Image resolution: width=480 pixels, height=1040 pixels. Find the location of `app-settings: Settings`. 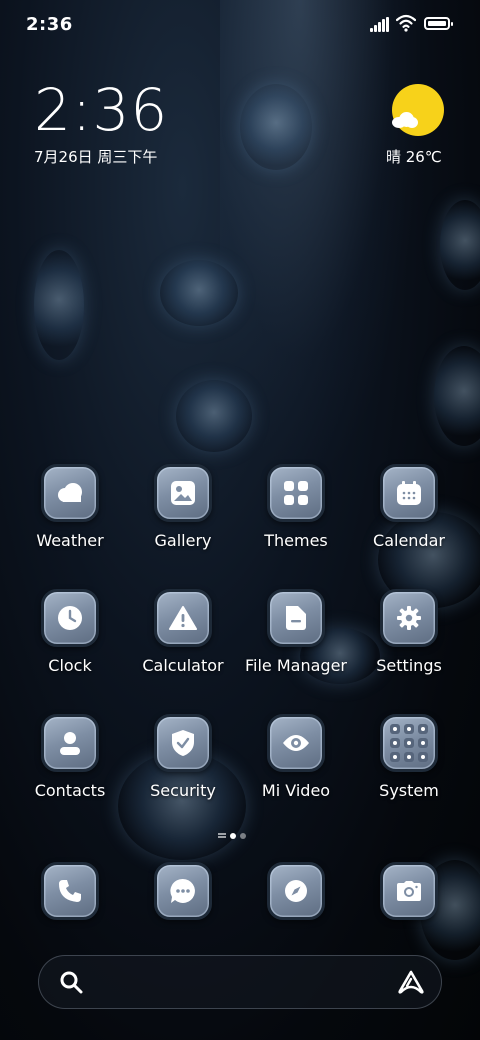

app-settings: Settings is located at coordinates (409, 632).